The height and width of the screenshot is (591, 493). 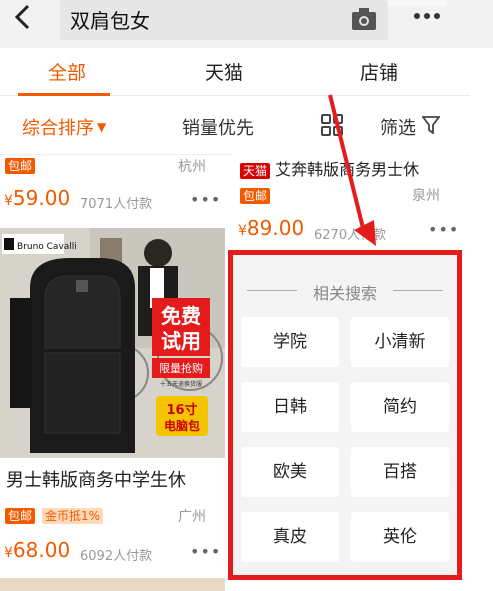 I want to click on related-term-chip: 小清新, so click(x=400, y=342).